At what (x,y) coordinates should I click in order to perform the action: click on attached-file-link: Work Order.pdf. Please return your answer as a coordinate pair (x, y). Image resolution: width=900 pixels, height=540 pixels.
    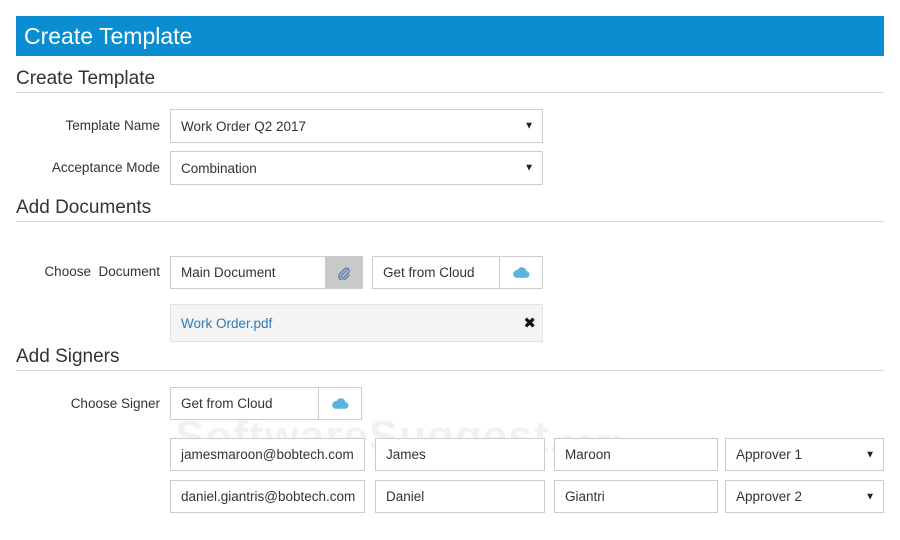
    Looking at the image, I should click on (226, 323).